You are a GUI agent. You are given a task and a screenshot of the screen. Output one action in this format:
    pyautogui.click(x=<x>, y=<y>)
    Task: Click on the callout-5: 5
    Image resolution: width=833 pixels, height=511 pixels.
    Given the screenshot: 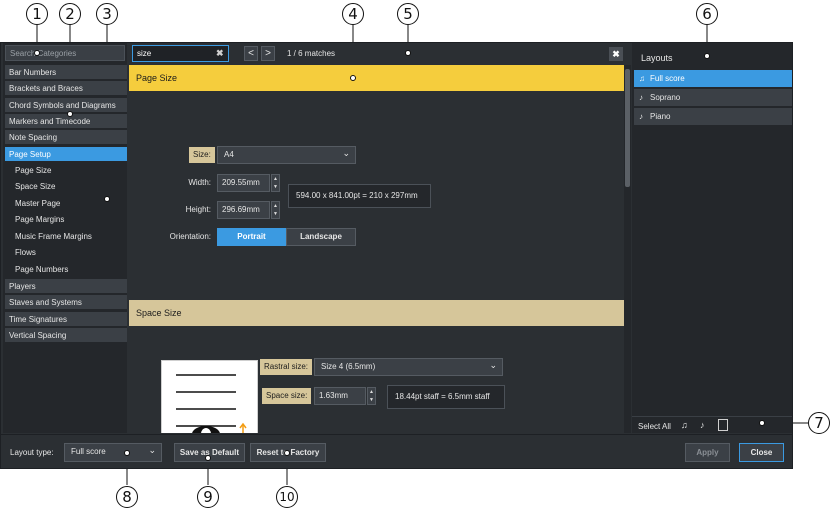 What is the action you would take?
    pyautogui.click(x=408, y=14)
    